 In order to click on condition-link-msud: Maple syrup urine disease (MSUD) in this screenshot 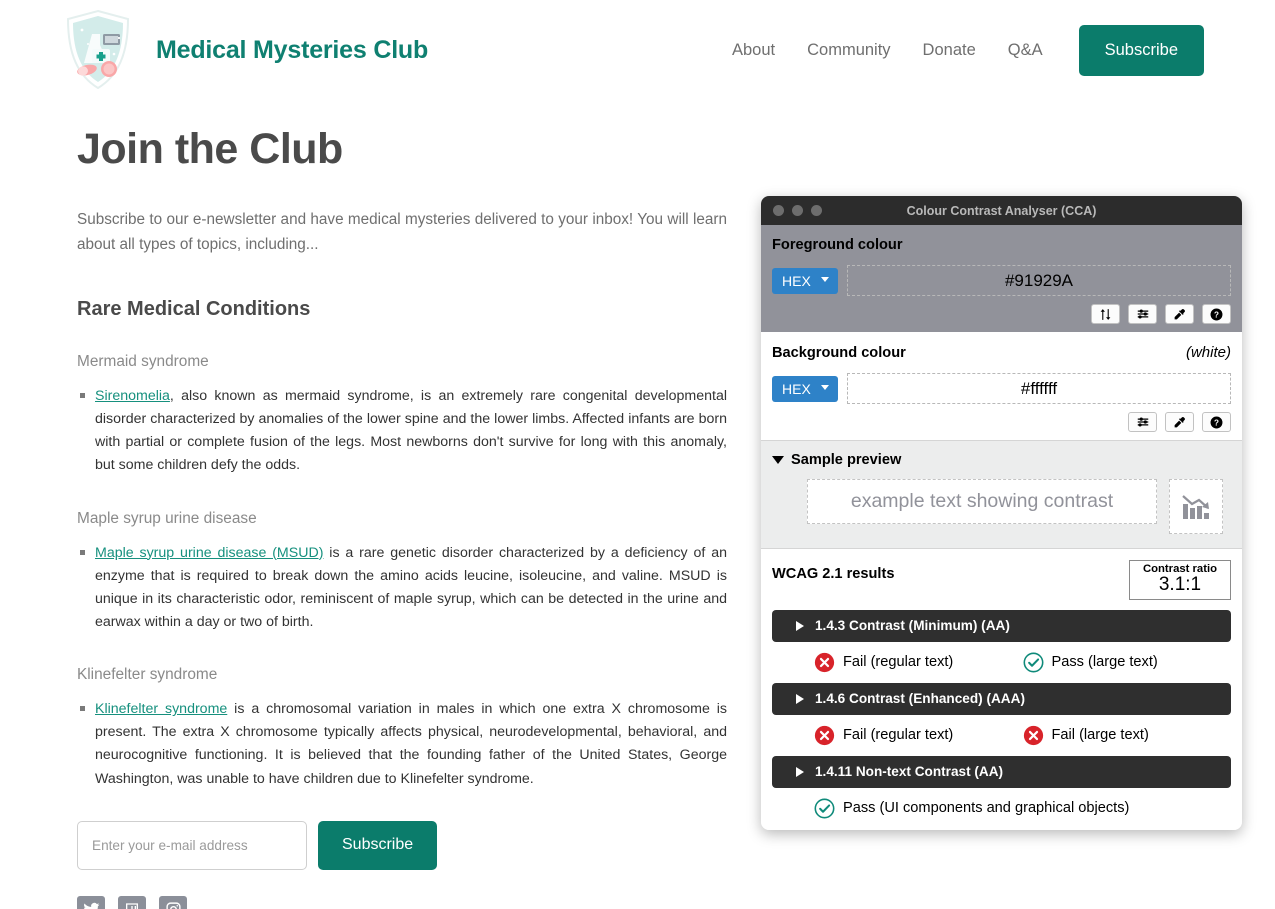, I will do `click(209, 553)`.